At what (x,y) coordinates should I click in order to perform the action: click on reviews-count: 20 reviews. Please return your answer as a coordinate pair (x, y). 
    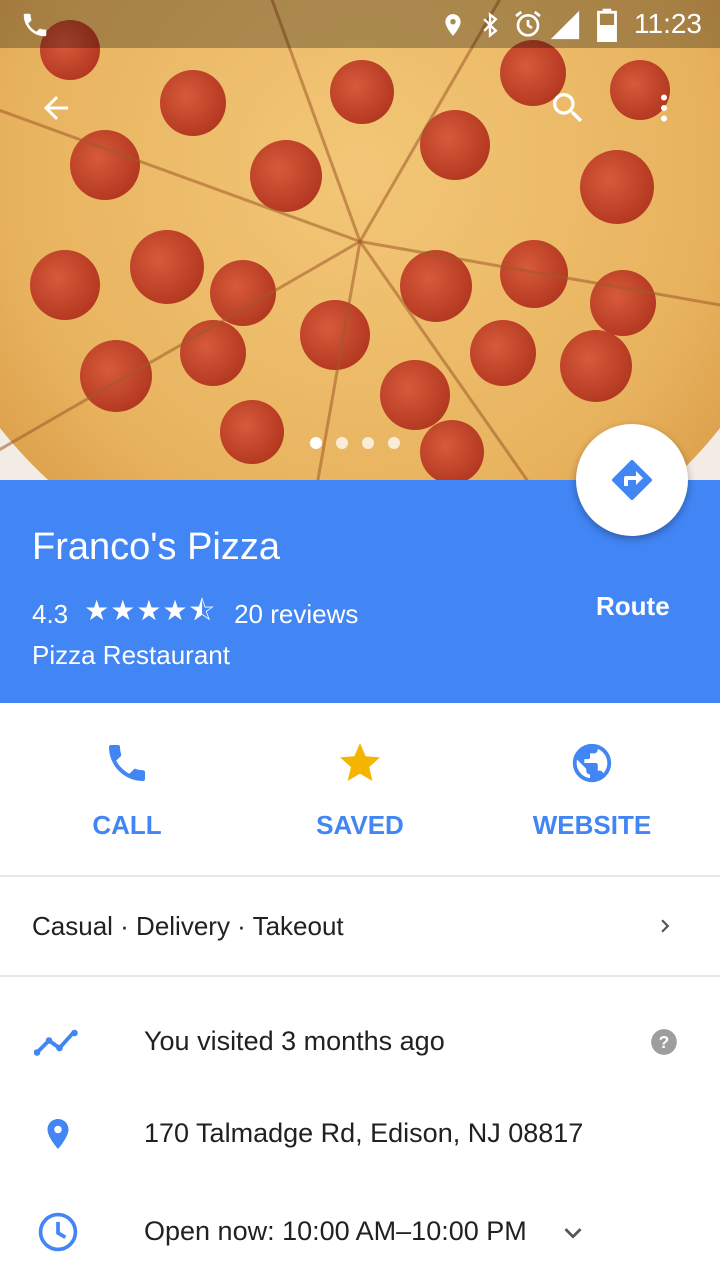
    Looking at the image, I should click on (296, 613).